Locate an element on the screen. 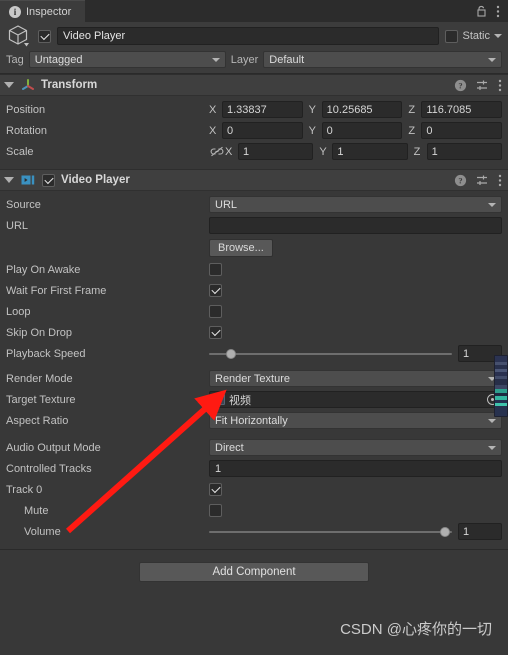  volume-input: 1 is located at coordinates (480, 531).